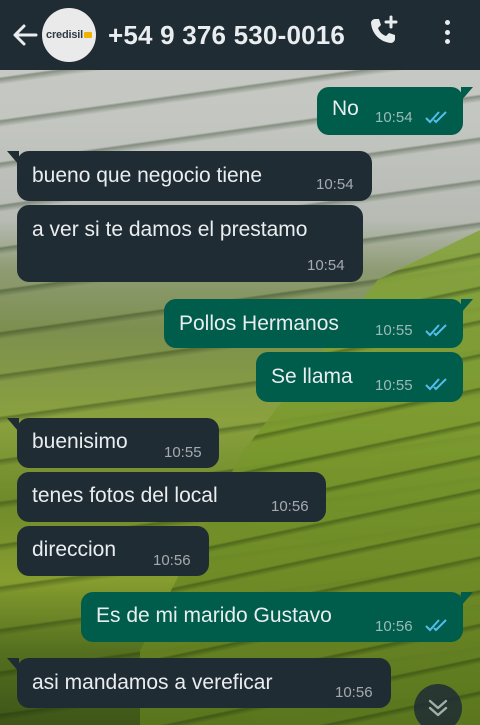 The width and height of the screenshot is (480, 725). I want to click on scroll-to-bottom-button, so click(438, 704).